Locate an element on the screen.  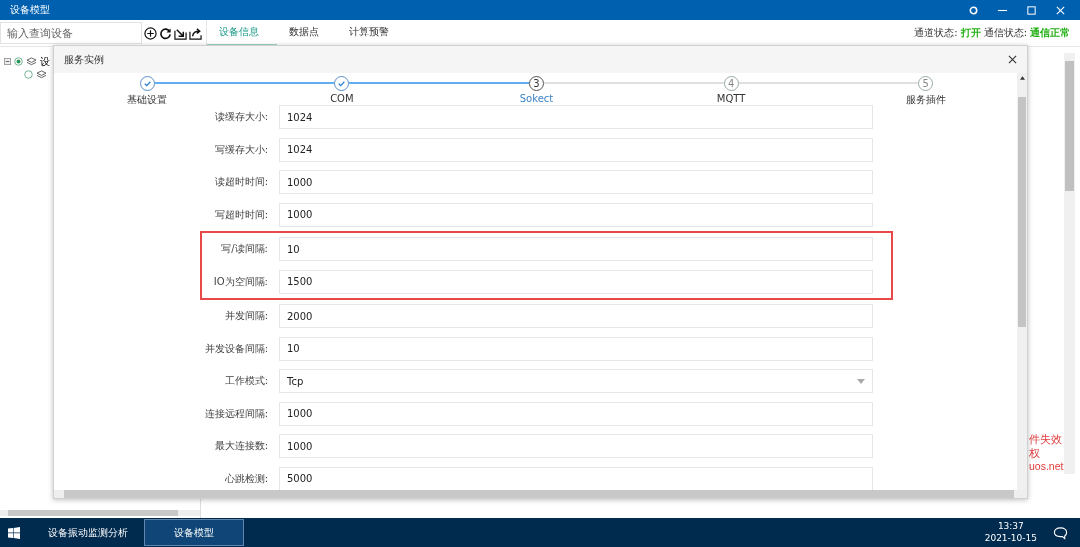
input-field: 1500 is located at coordinates (576, 281).